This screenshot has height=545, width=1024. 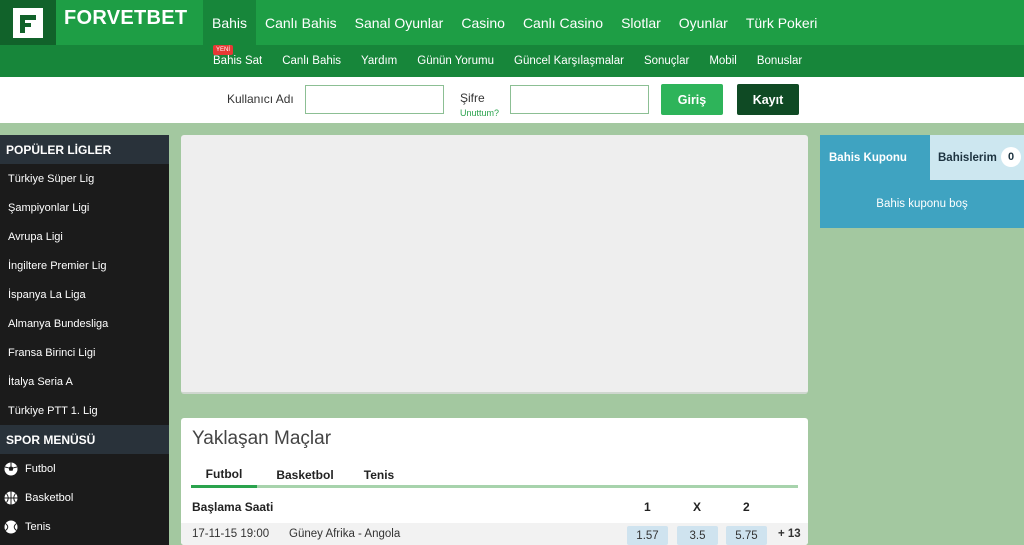 I want to click on league-item: İngiltere Premier Lig, so click(x=84, y=265).